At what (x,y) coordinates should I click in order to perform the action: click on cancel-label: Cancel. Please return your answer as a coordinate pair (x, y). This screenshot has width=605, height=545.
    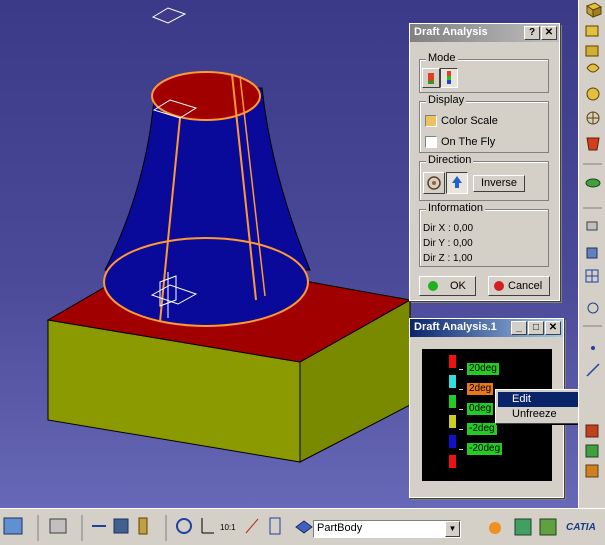
    Looking at the image, I should click on (525, 286).